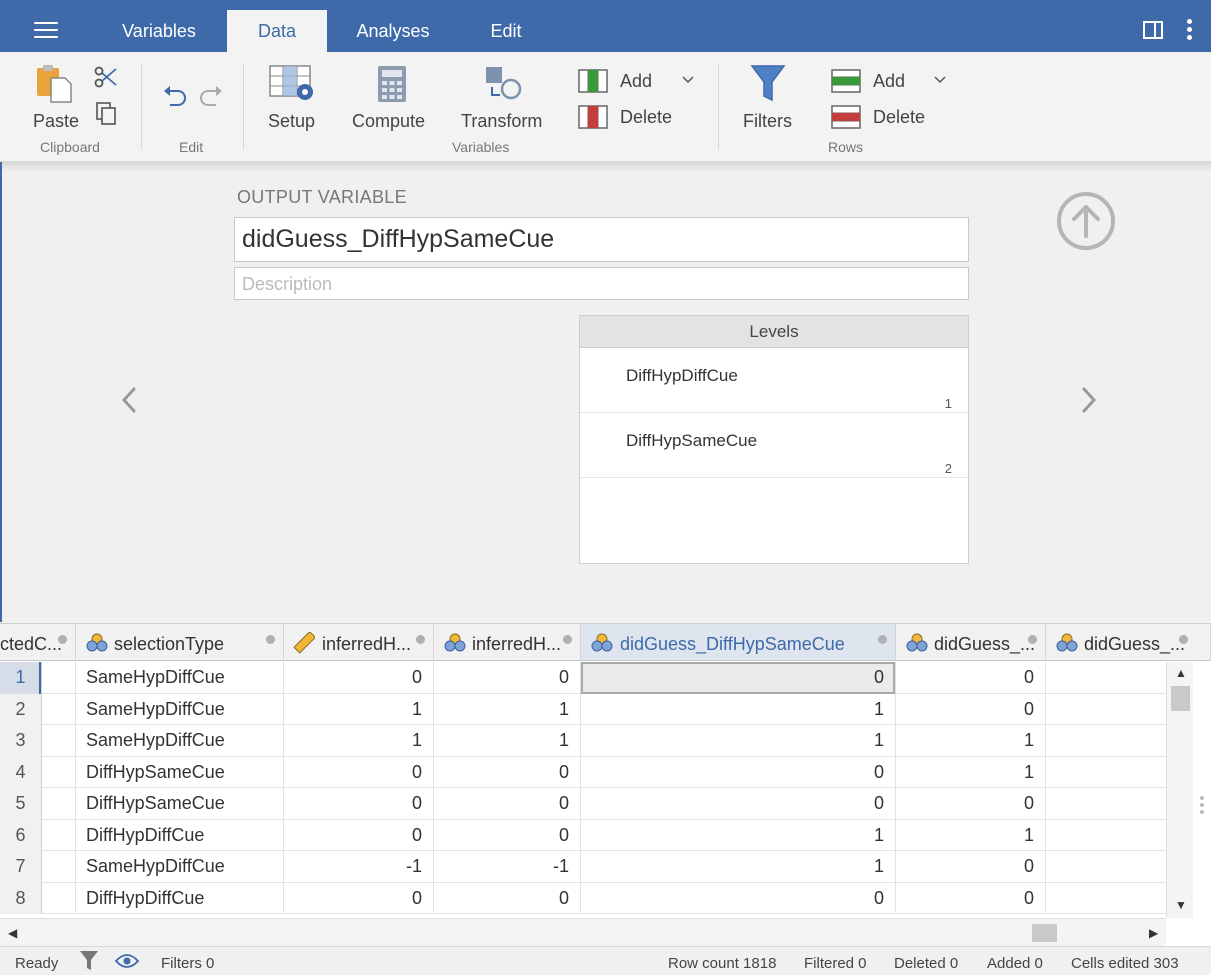 The width and height of the screenshot is (1211, 975). I want to click on row-number: 2, so click(21, 709).